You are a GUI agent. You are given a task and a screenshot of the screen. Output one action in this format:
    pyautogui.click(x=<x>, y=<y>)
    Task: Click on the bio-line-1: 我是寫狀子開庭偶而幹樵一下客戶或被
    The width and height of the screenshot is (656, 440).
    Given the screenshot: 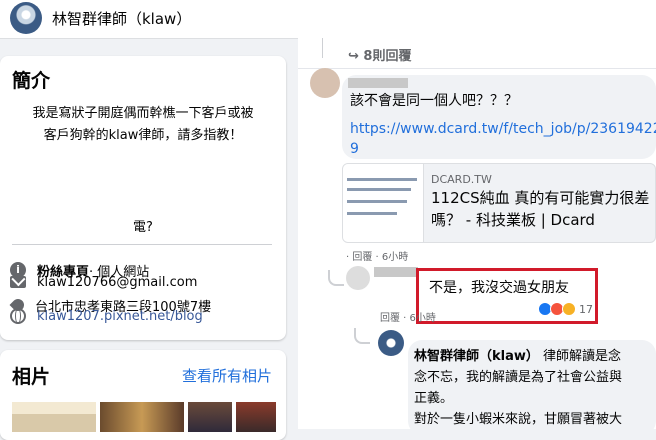 What is the action you would take?
    pyautogui.click(x=143, y=113)
    